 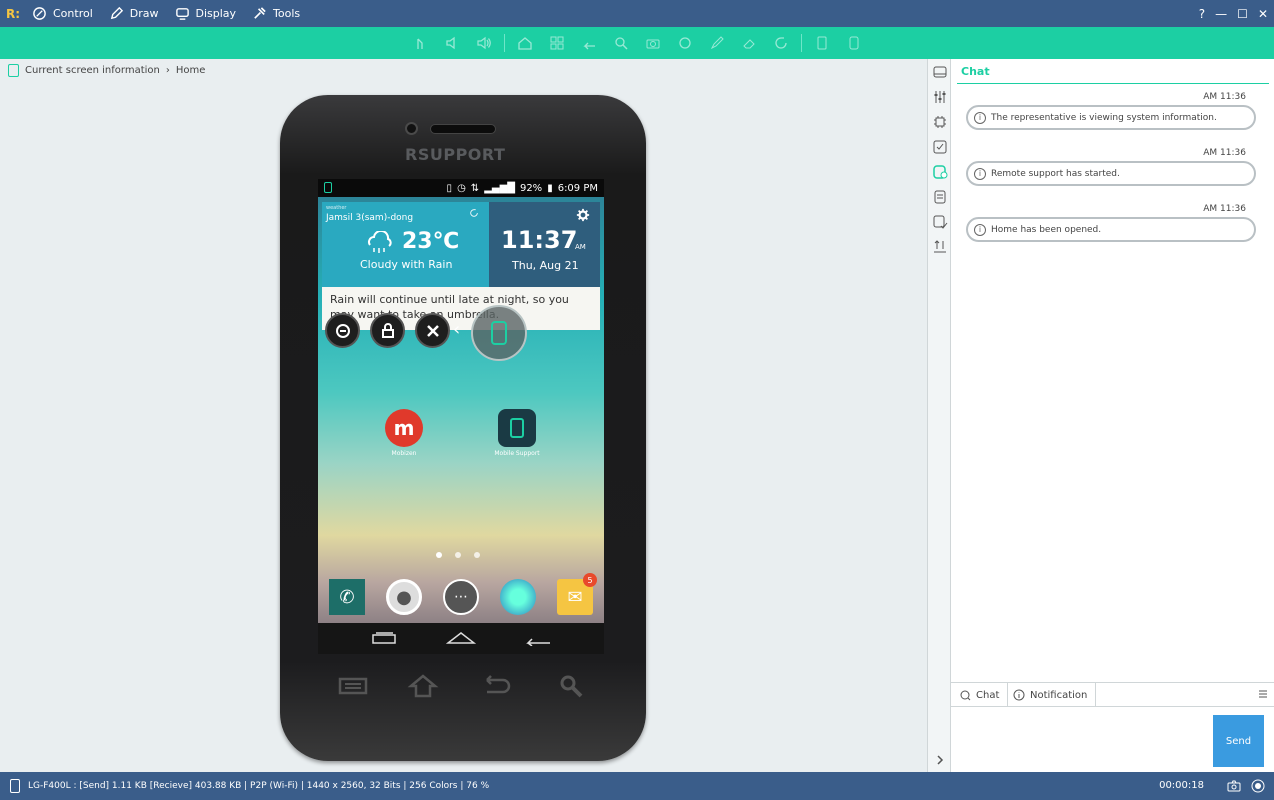 I want to click on home-icon, so click(x=461, y=638).